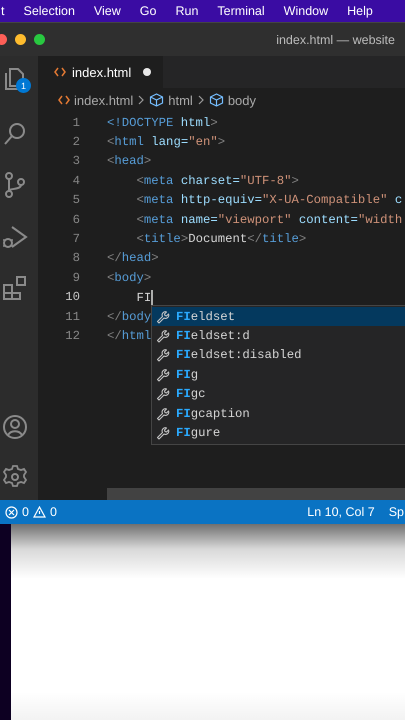  What do you see at coordinates (104, 100) in the screenshot?
I see `breadcrumb-item: index.html` at bounding box center [104, 100].